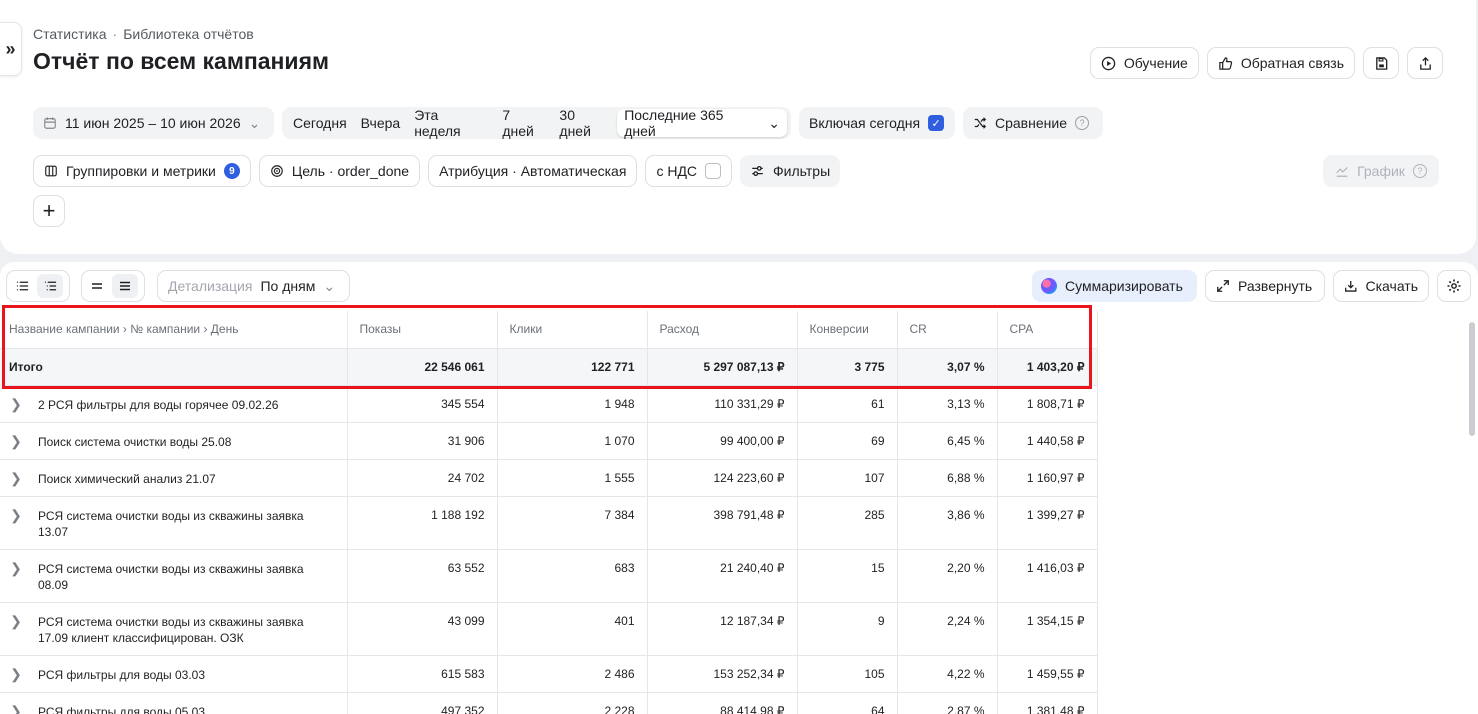 The height and width of the screenshot is (714, 1478). I want to click on preset-this-week: Эта неделя, so click(451, 123).